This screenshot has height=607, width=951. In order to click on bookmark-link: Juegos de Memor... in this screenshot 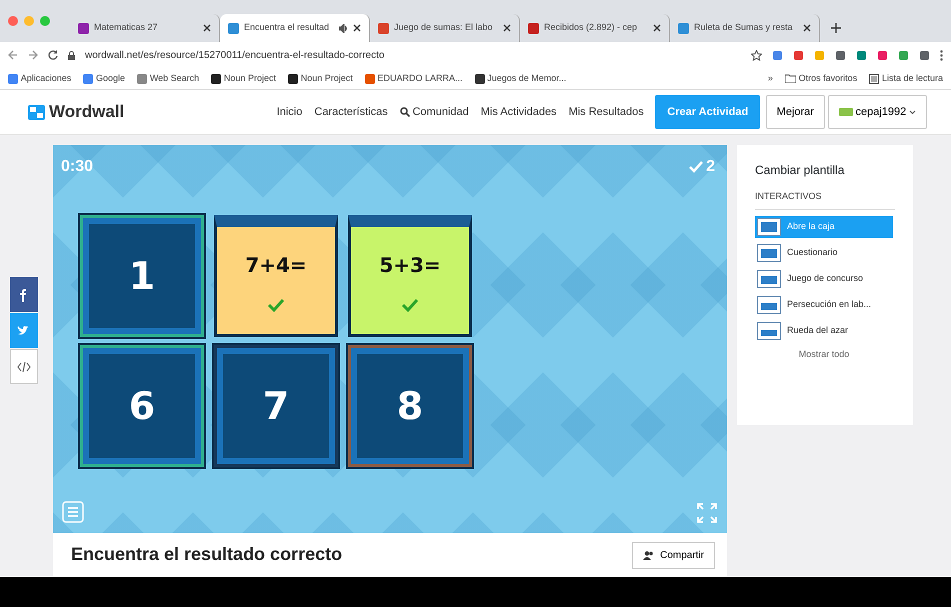, I will do `click(520, 79)`.